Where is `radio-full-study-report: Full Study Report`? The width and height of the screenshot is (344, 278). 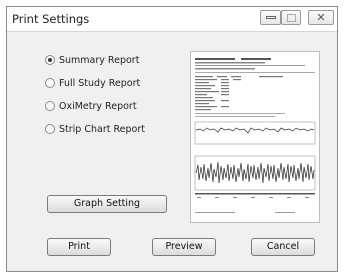 radio-full-study-report: Full Study Report is located at coordinates (92, 83).